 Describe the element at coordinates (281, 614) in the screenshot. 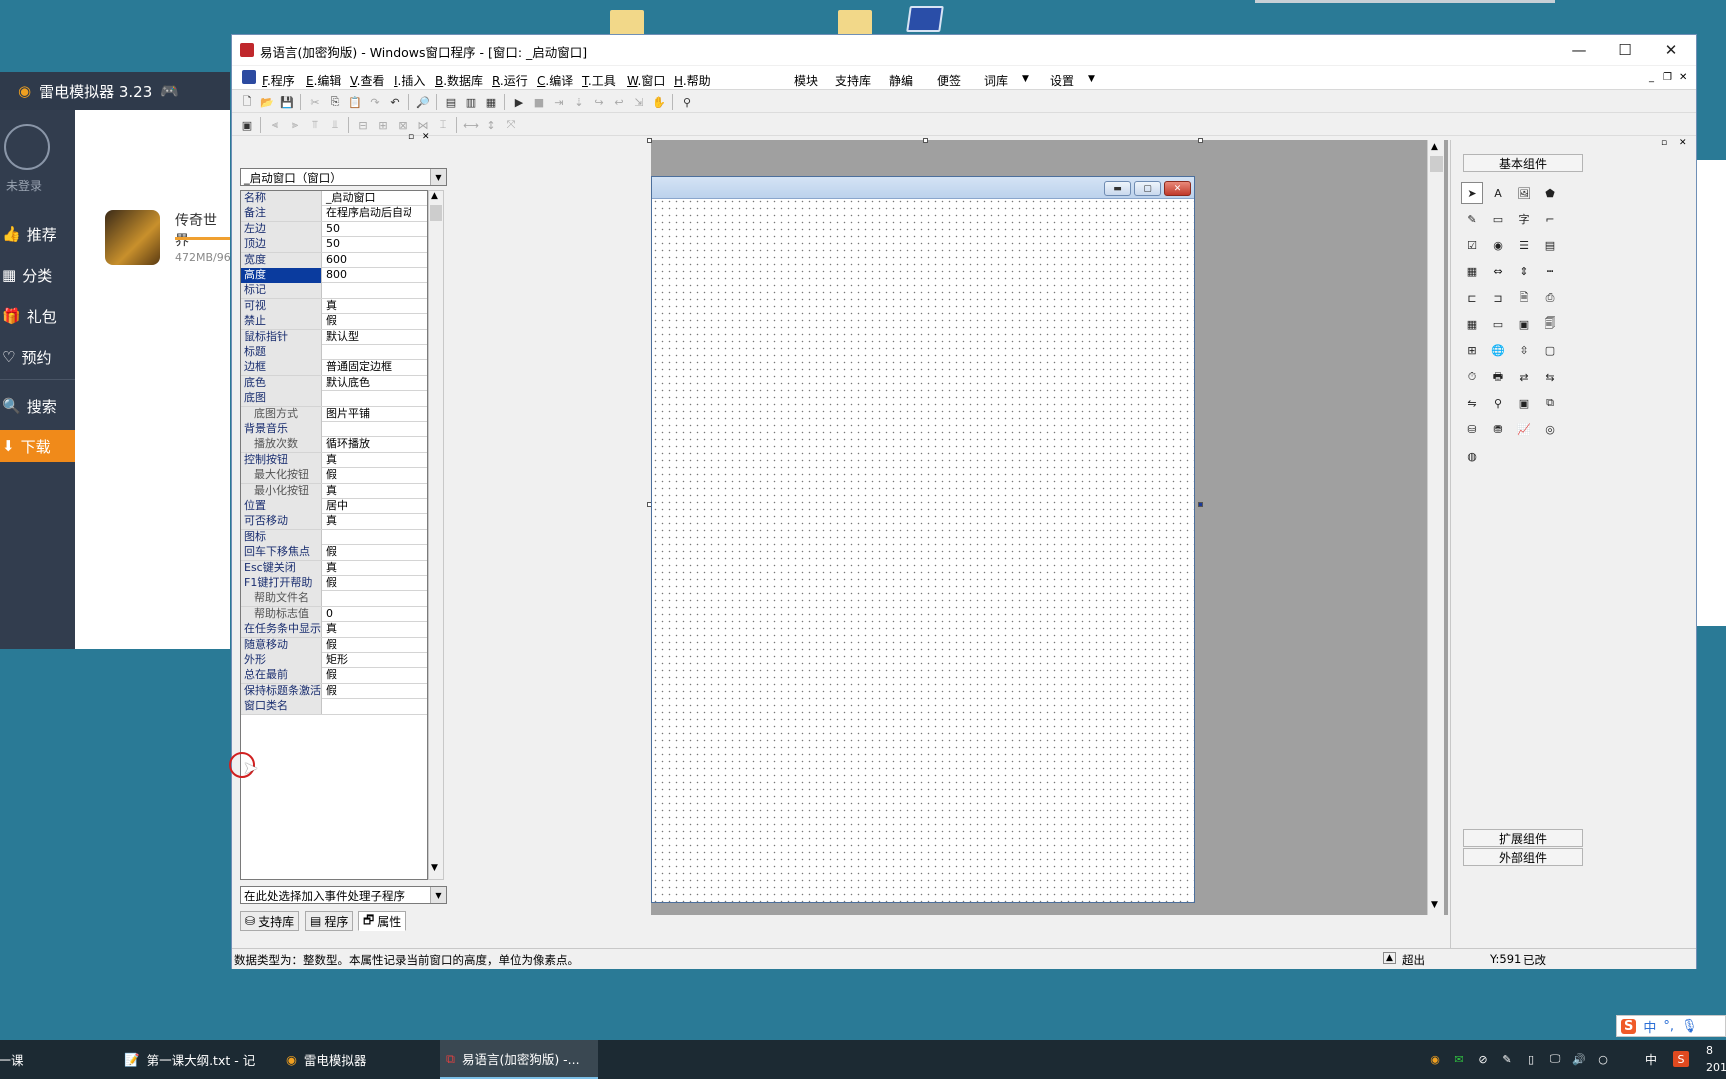

I see `property-name: 帮助标志值` at that location.